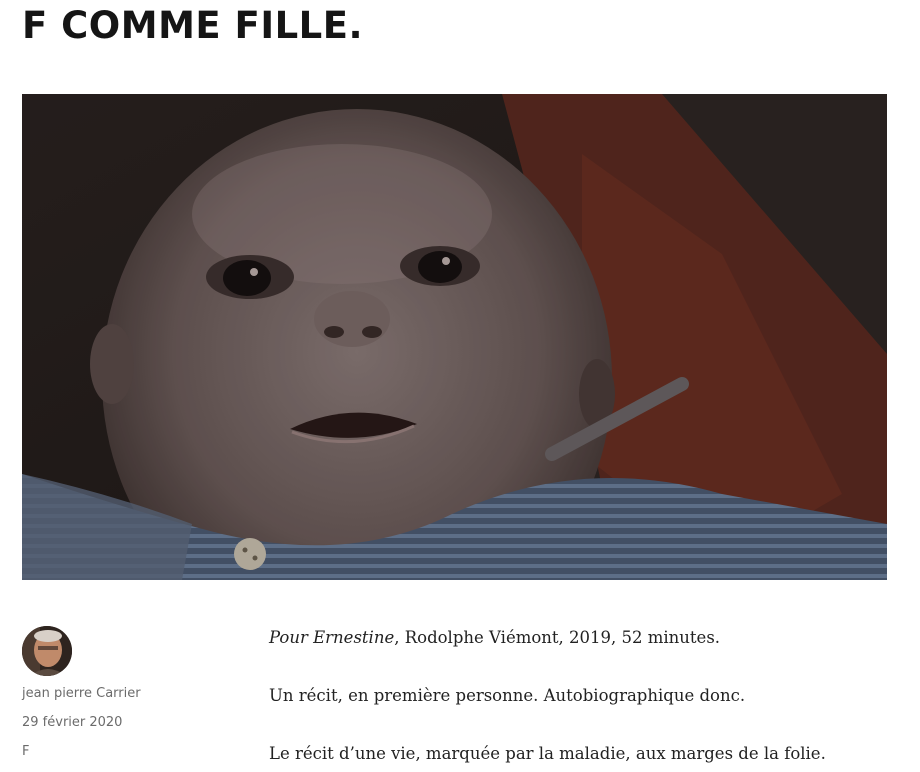 The height and width of the screenshot is (772, 920). Describe the element at coordinates (557, 637) in the screenshot. I see `film-credits: , Rodolphe Viémont, 2019, 52 minutes.` at that location.